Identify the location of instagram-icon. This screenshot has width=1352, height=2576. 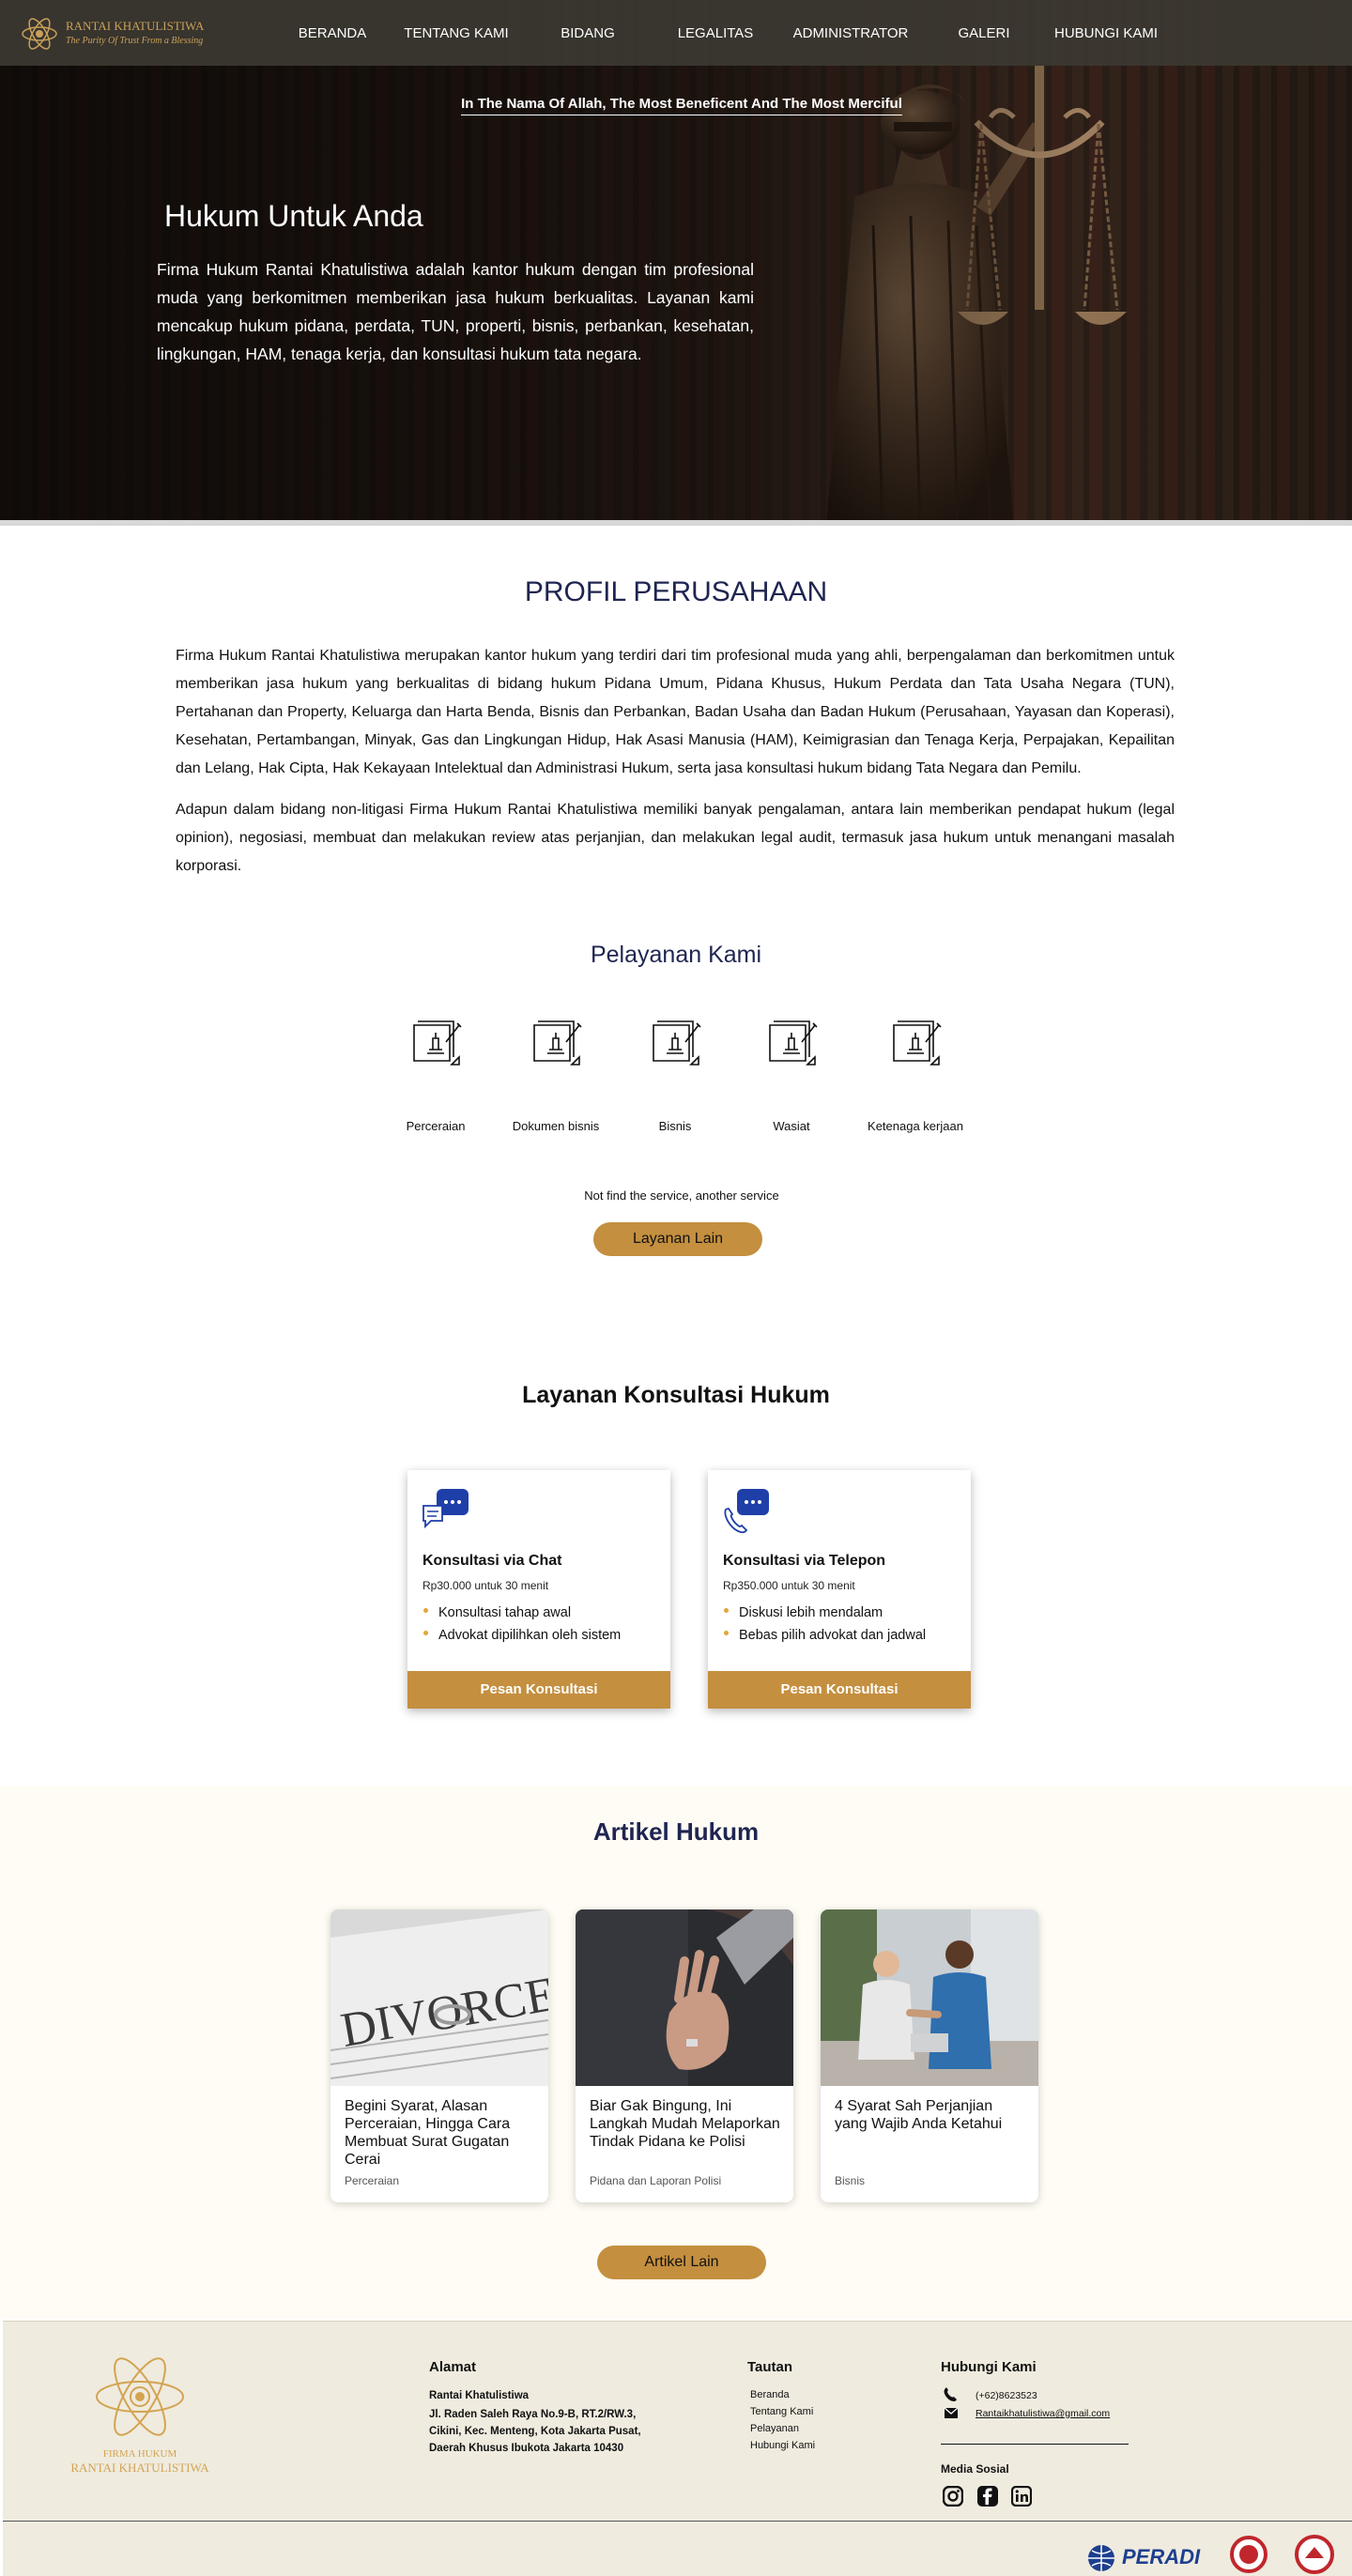
(953, 2497).